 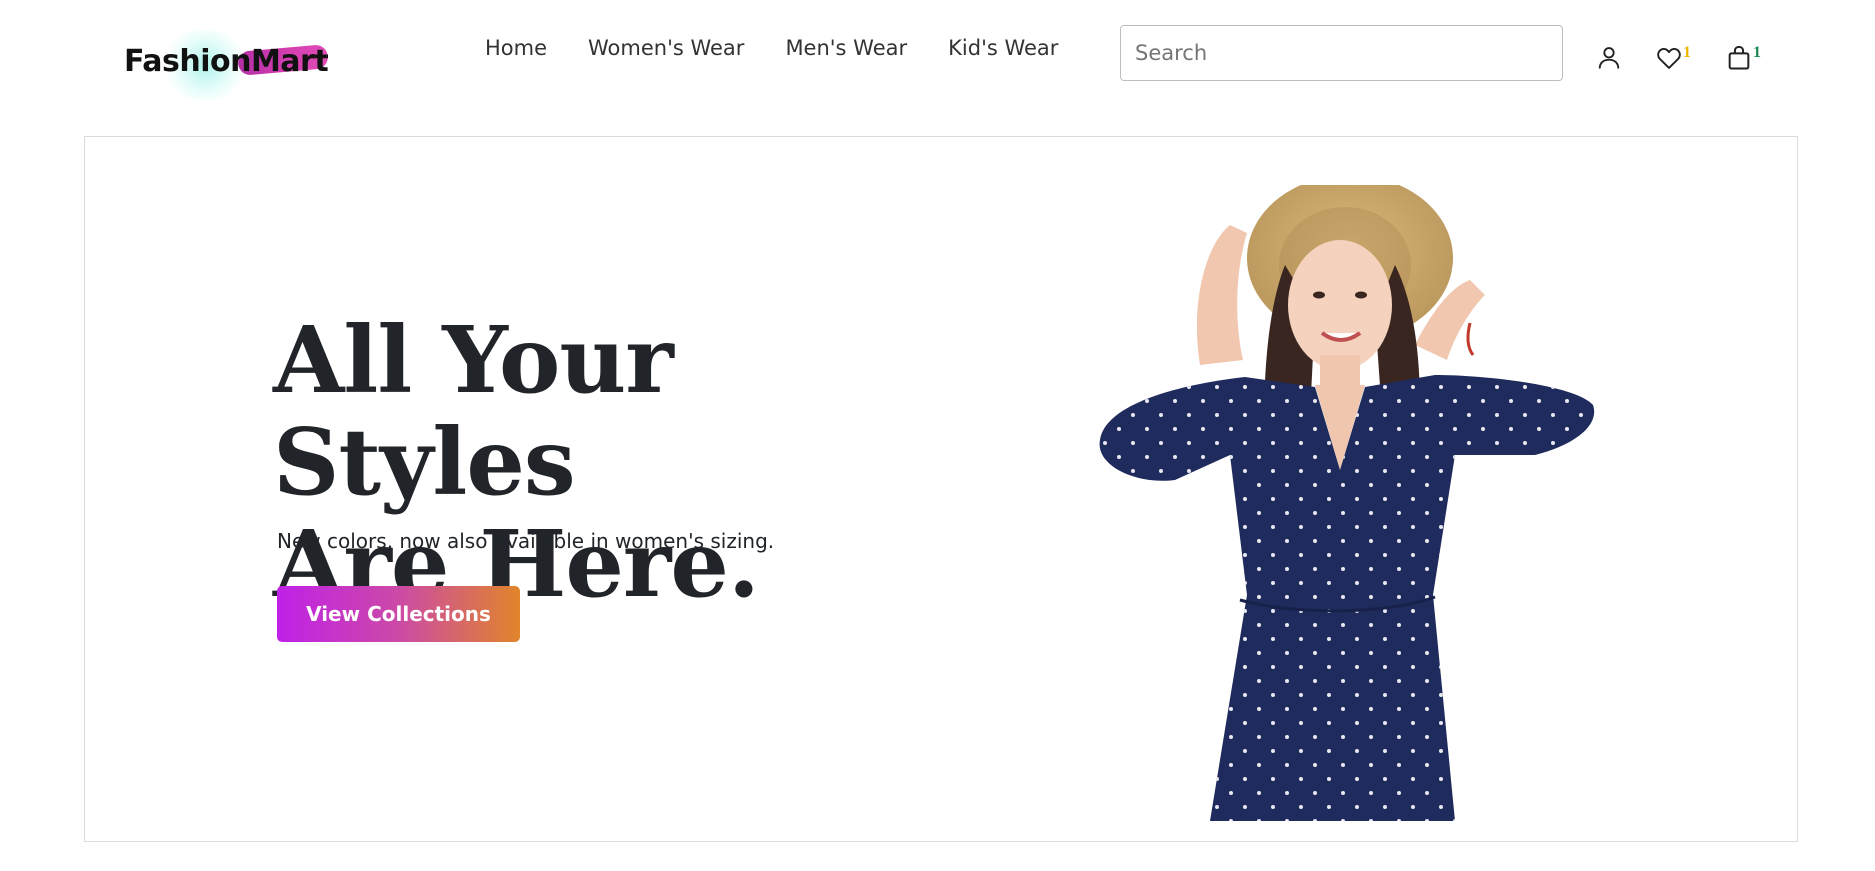 I want to click on brand-name: FashionMart, so click(x=226, y=61).